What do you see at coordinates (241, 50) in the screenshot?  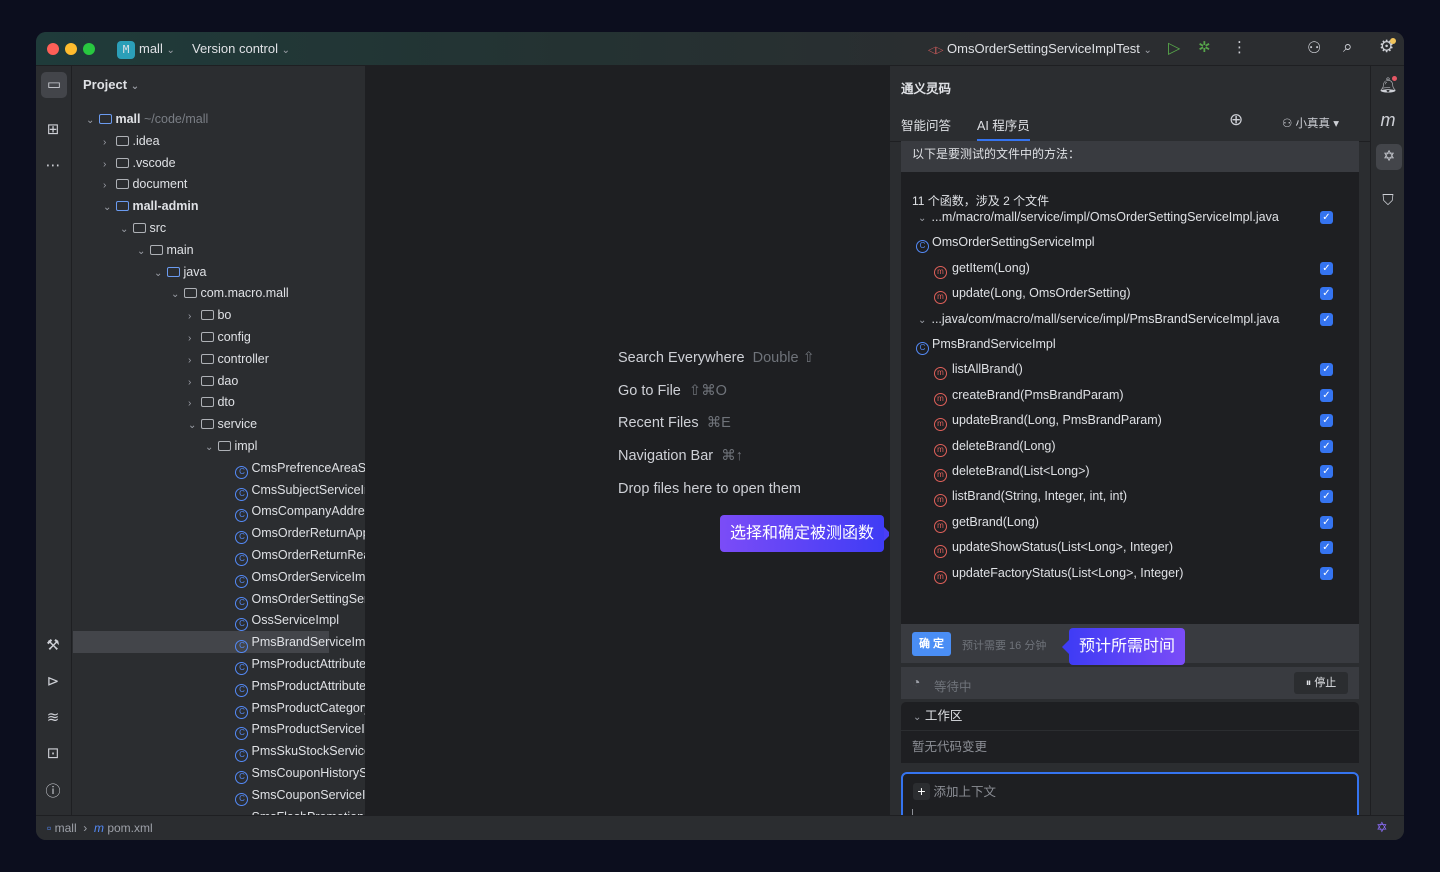 I see `vcs-menu: Version control ⌄` at bounding box center [241, 50].